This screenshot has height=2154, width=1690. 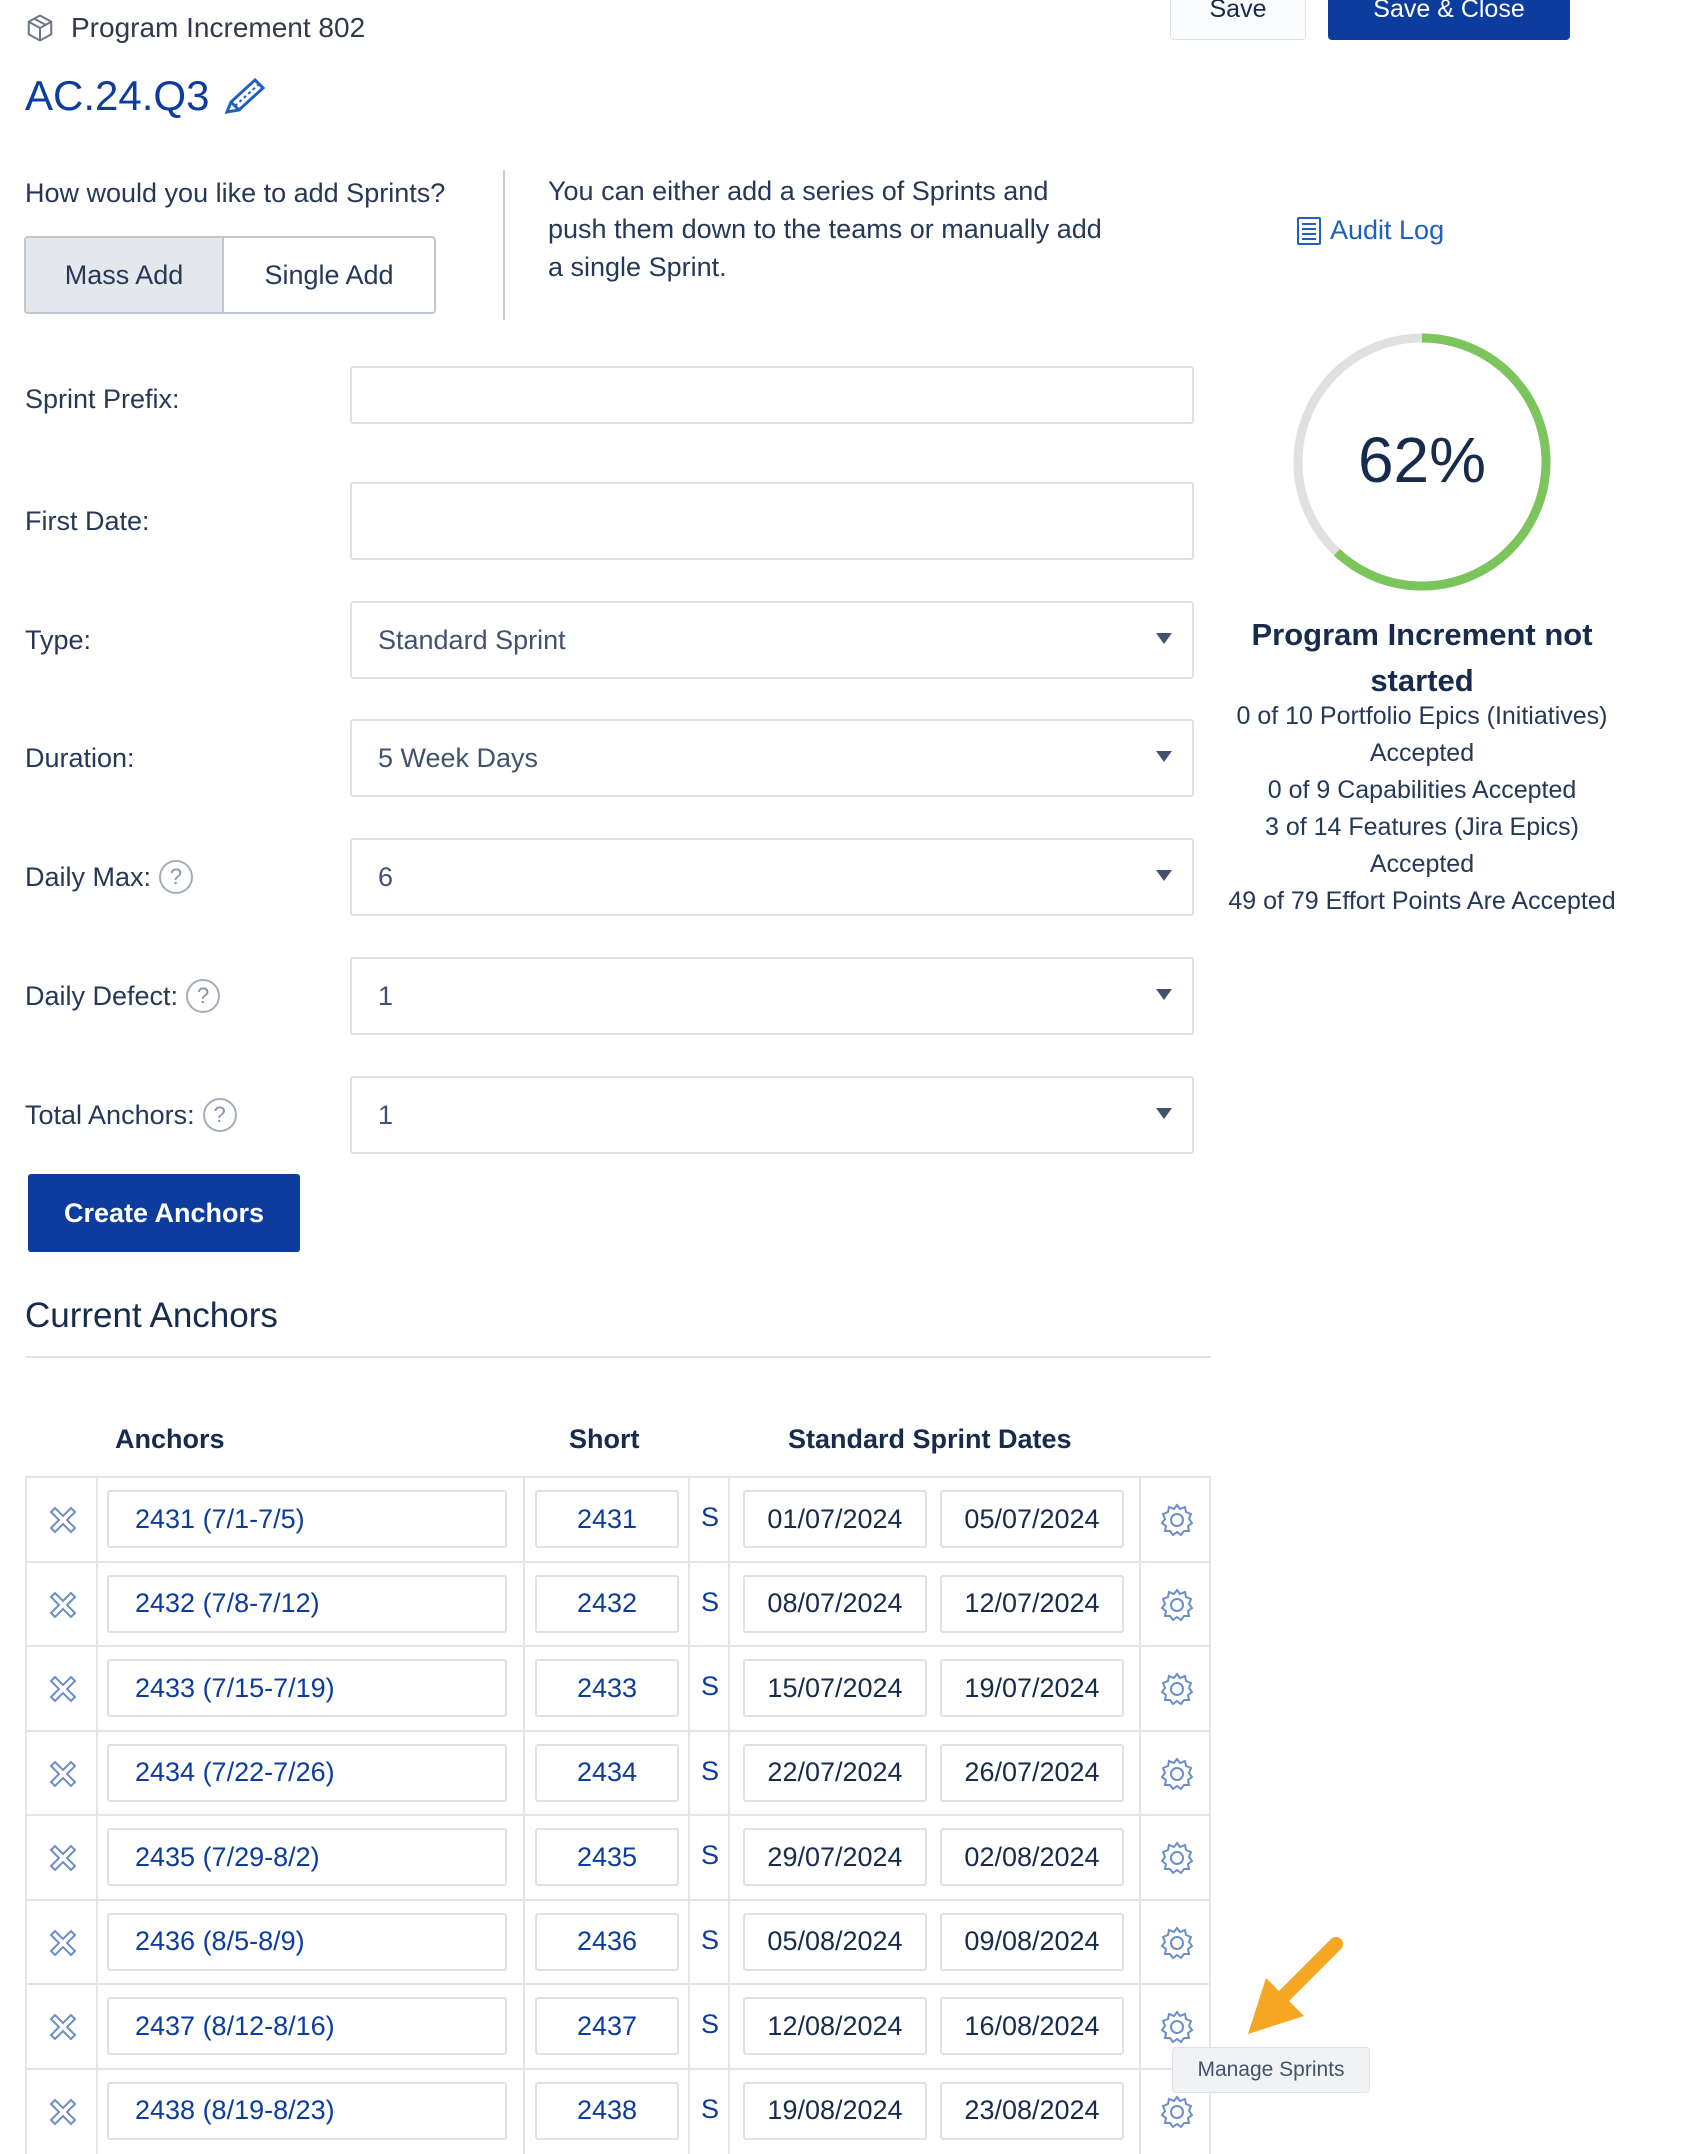 I want to click on daily-max-label-text: Daily Max:, so click(x=88, y=876).